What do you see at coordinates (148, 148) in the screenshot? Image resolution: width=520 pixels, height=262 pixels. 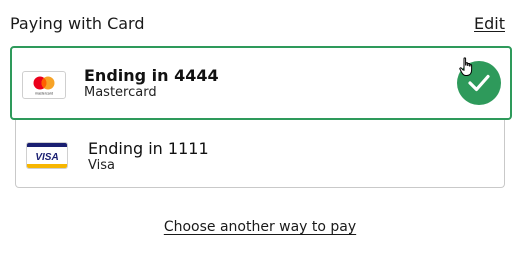 I see `card-ending: Ending in 1111` at bounding box center [148, 148].